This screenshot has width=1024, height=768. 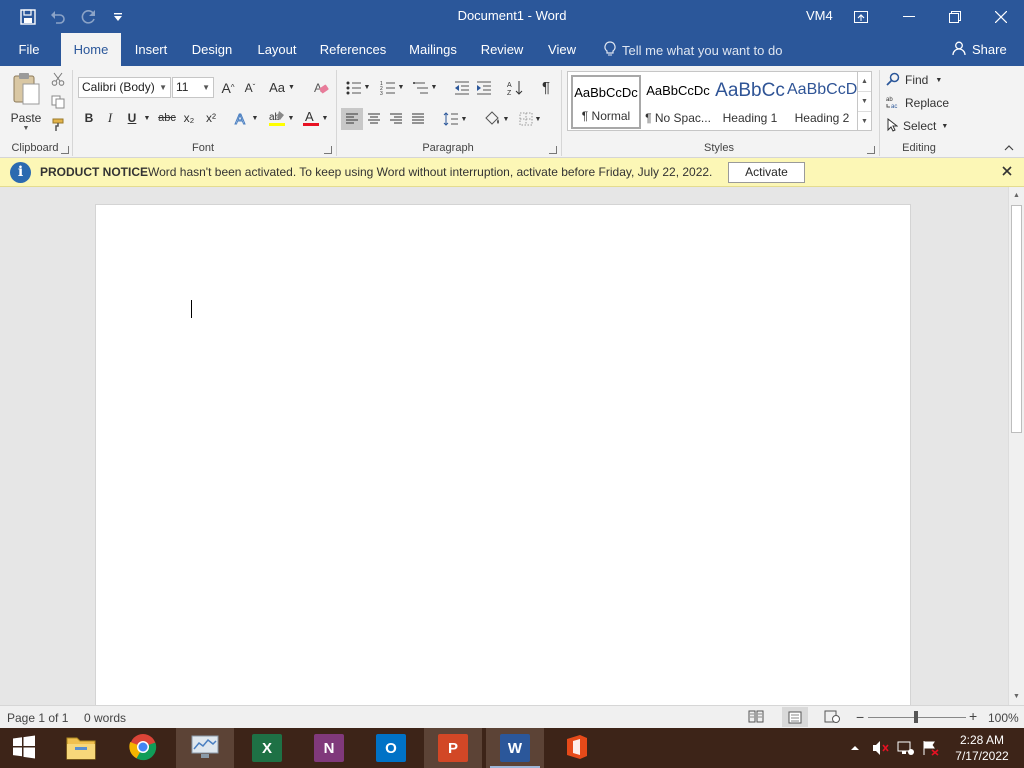 I want to click on multilevel-list-button: ▼, so click(x=425, y=87).